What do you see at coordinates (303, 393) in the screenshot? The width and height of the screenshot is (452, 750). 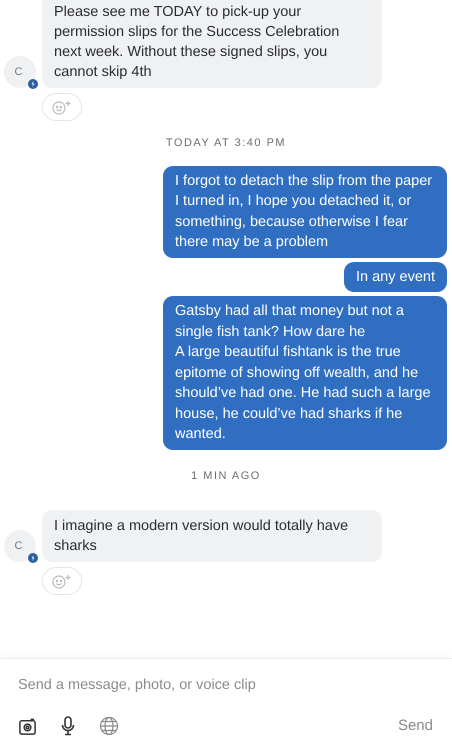 I see `message-text: A large beautiful fishtank is the true epitome of showing off wealth, and he should’ve had one. He had such a large house, he could’ve had sharks if he wanted.` at bounding box center [303, 393].